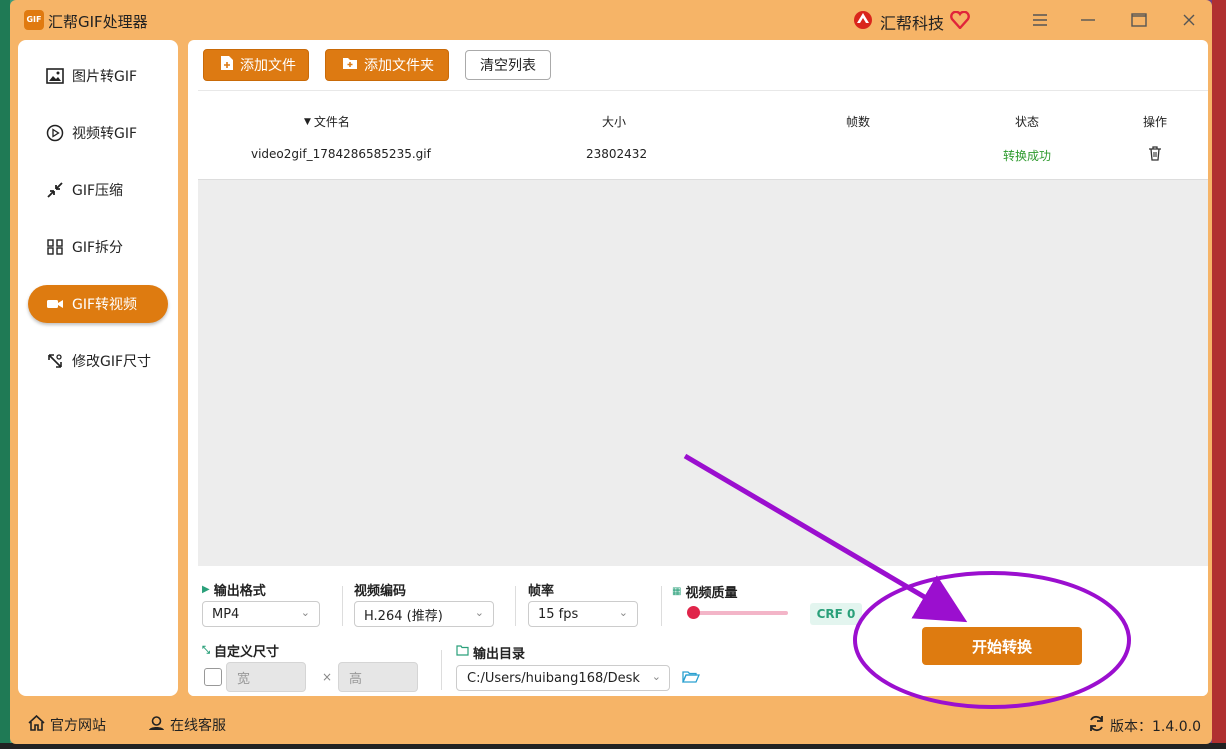 The width and height of the screenshot is (1226, 749). I want to click on frame-rate-select: 15 fps ⌄, so click(583, 614).